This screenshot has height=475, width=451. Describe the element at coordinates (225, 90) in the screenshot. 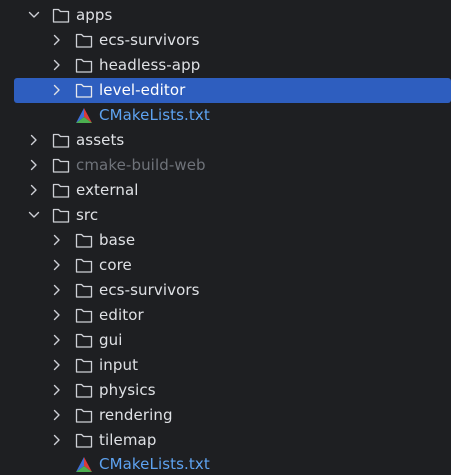

I see `tree-row-level-editor: level-editor` at that location.